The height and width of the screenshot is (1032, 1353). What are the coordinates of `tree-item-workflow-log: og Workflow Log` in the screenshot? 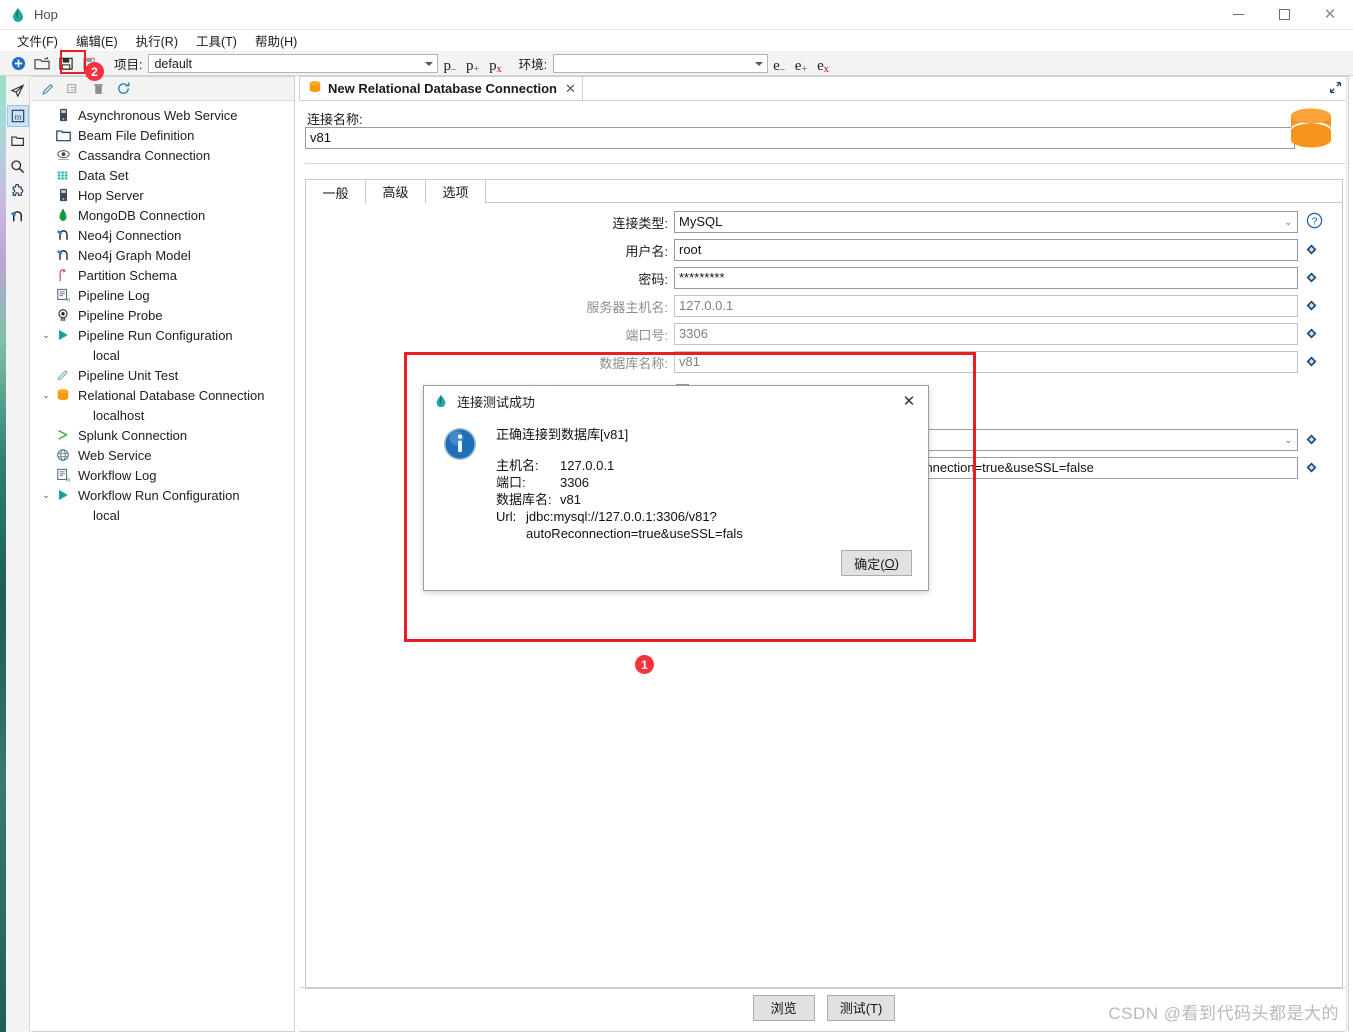 It's located at (162, 475).